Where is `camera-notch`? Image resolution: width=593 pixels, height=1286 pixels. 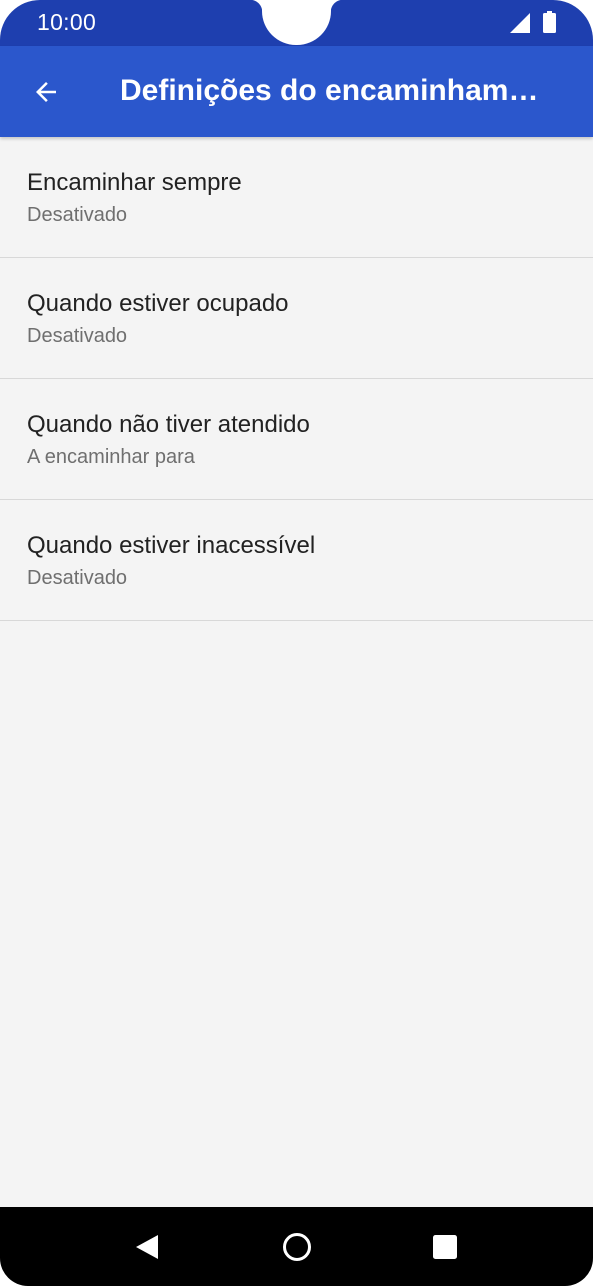 camera-notch is located at coordinates (296, 22).